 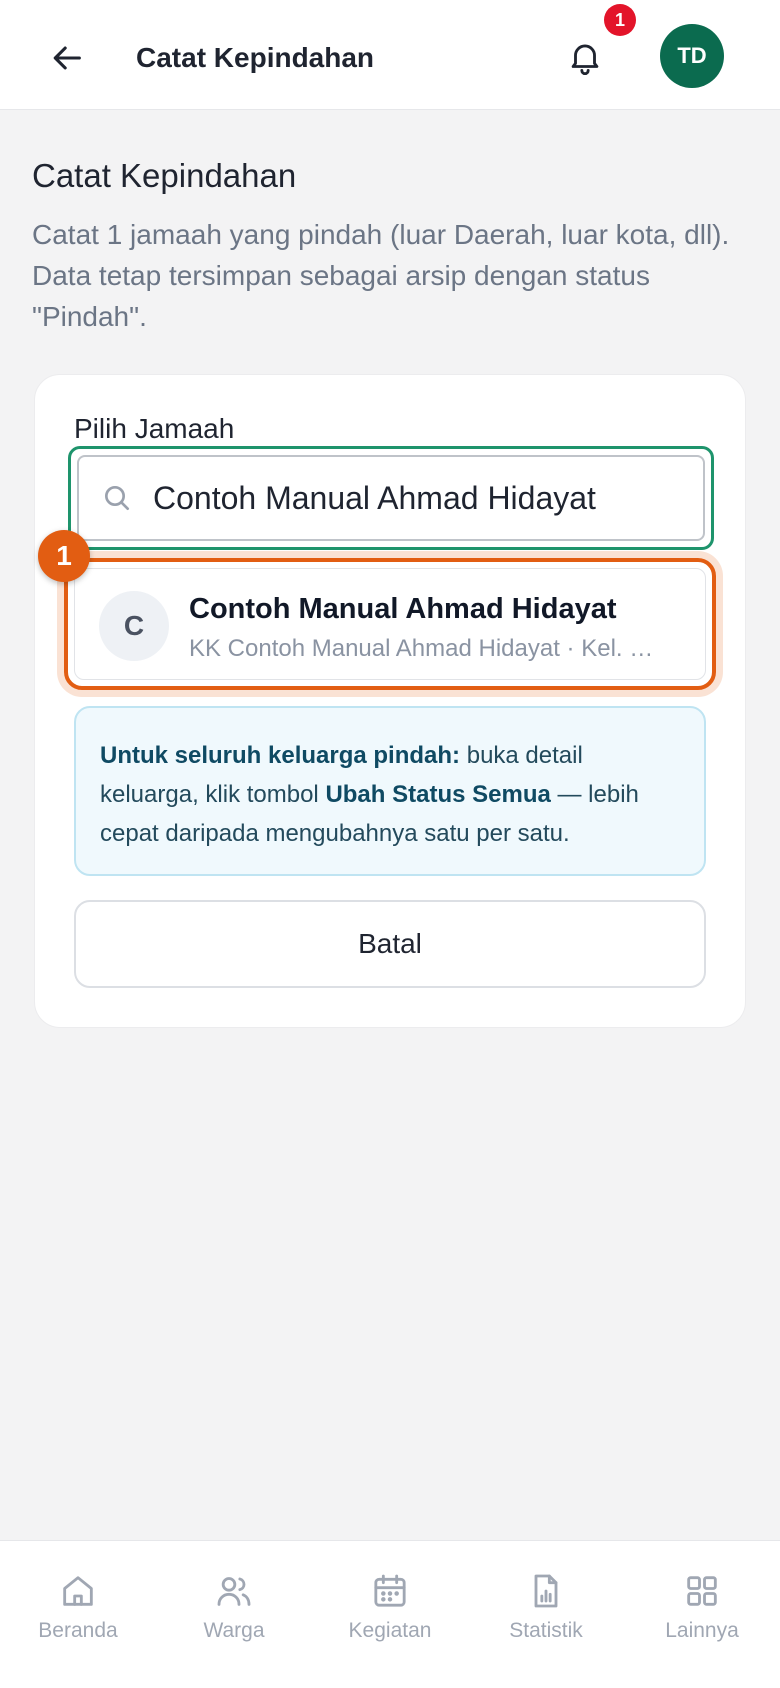 What do you see at coordinates (546, 1616) in the screenshot?
I see `nav-item-statistik: Statistik` at bounding box center [546, 1616].